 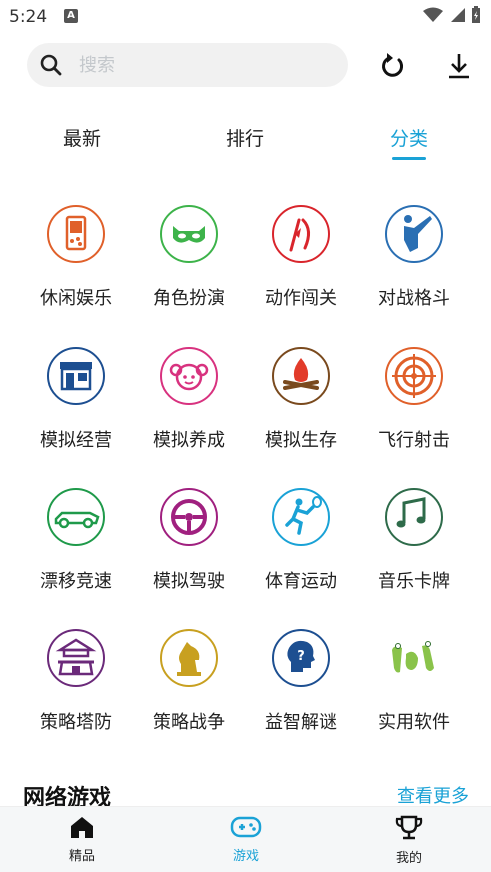 I want to click on fighter-icon, so click(x=414, y=234).